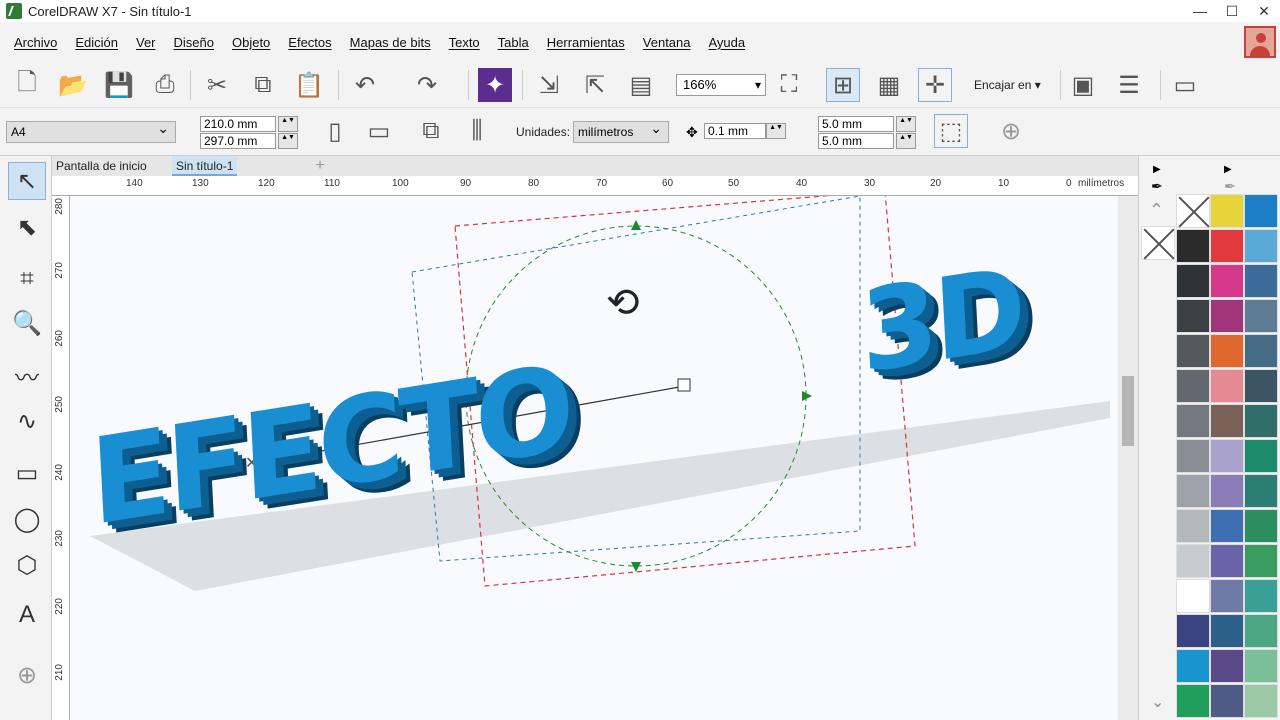 Image resolution: width=1280 pixels, height=720 pixels. What do you see at coordinates (636, 567) in the screenshot?
I see `rotate-handle-bottom` at bounding box center [636, 567].